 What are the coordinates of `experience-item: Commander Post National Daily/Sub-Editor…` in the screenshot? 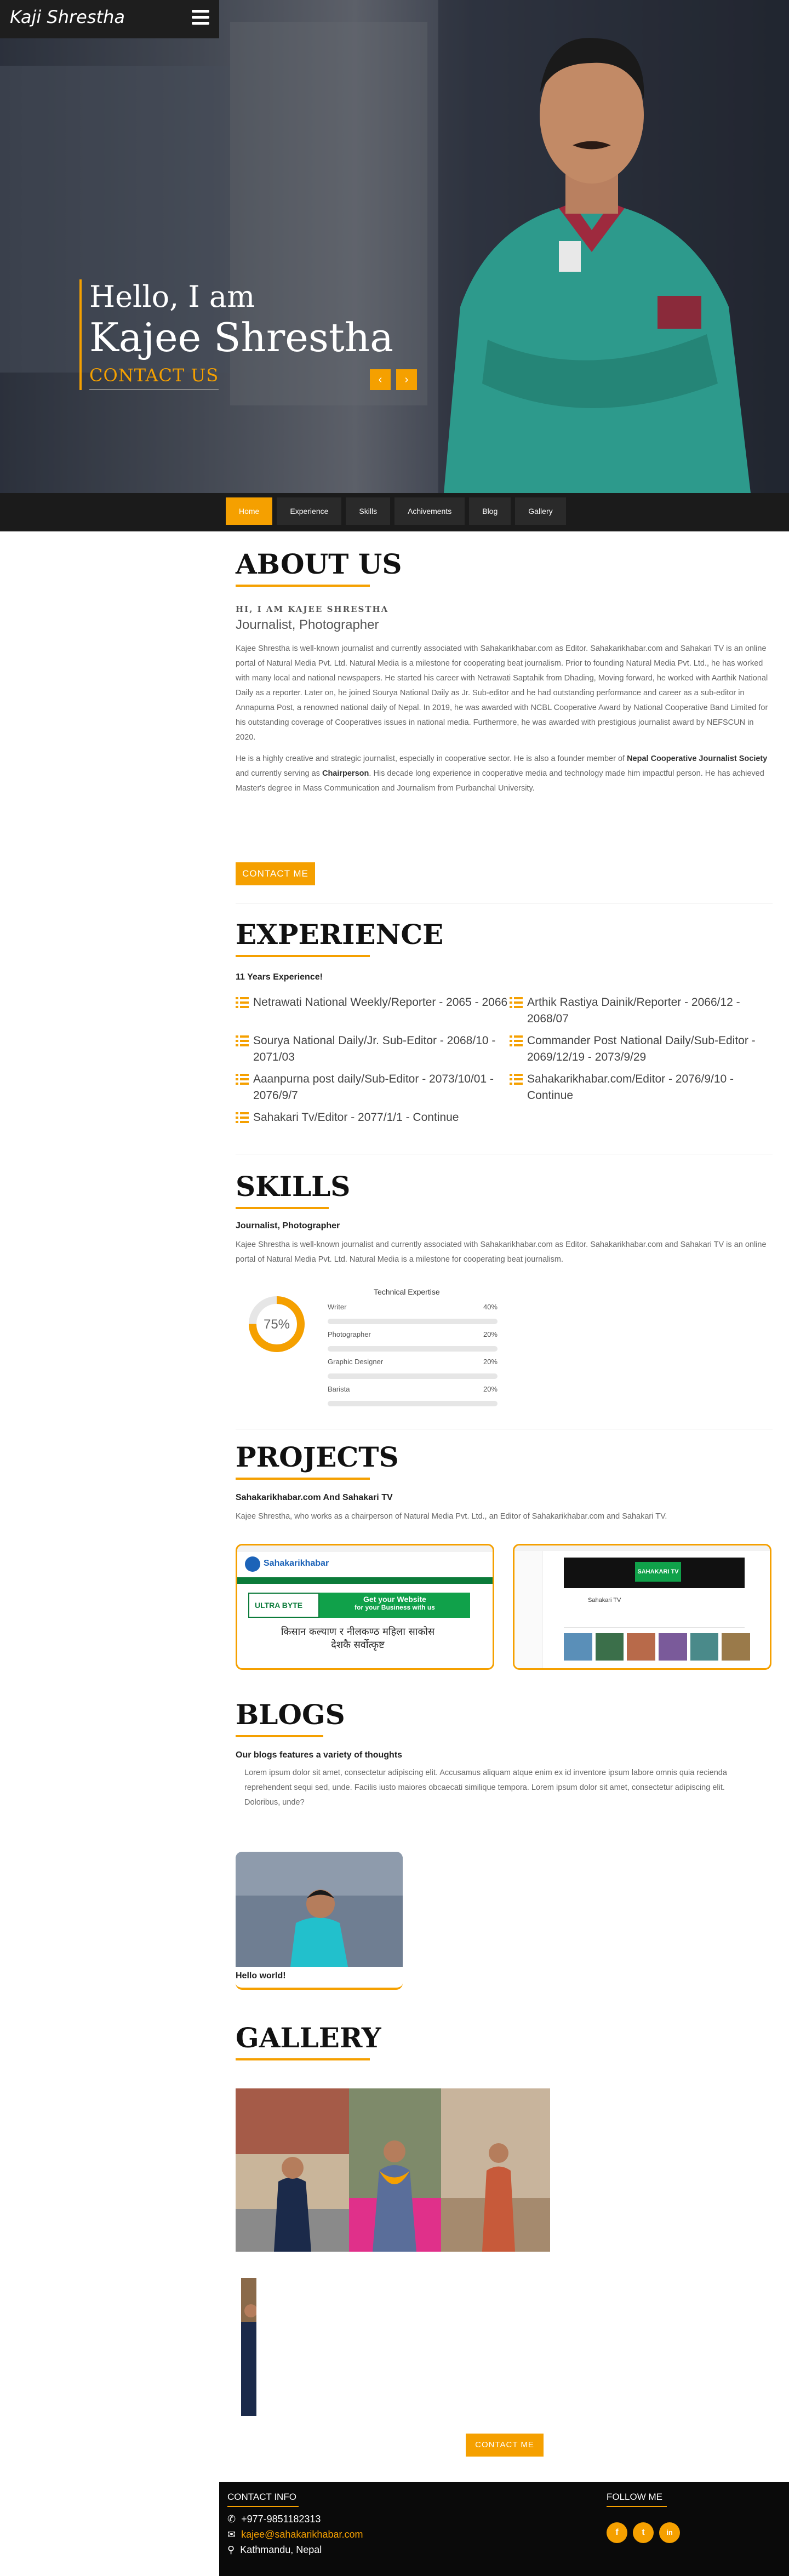 It's located at (642, 1049).